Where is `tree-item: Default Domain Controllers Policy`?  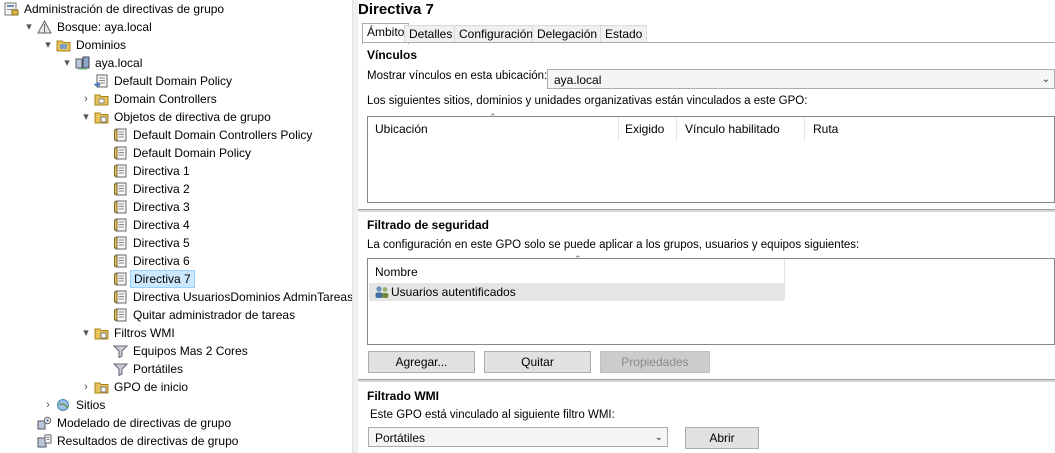 tree-item: Default Domain Controllers Policy is located at coordinates (176, 135).